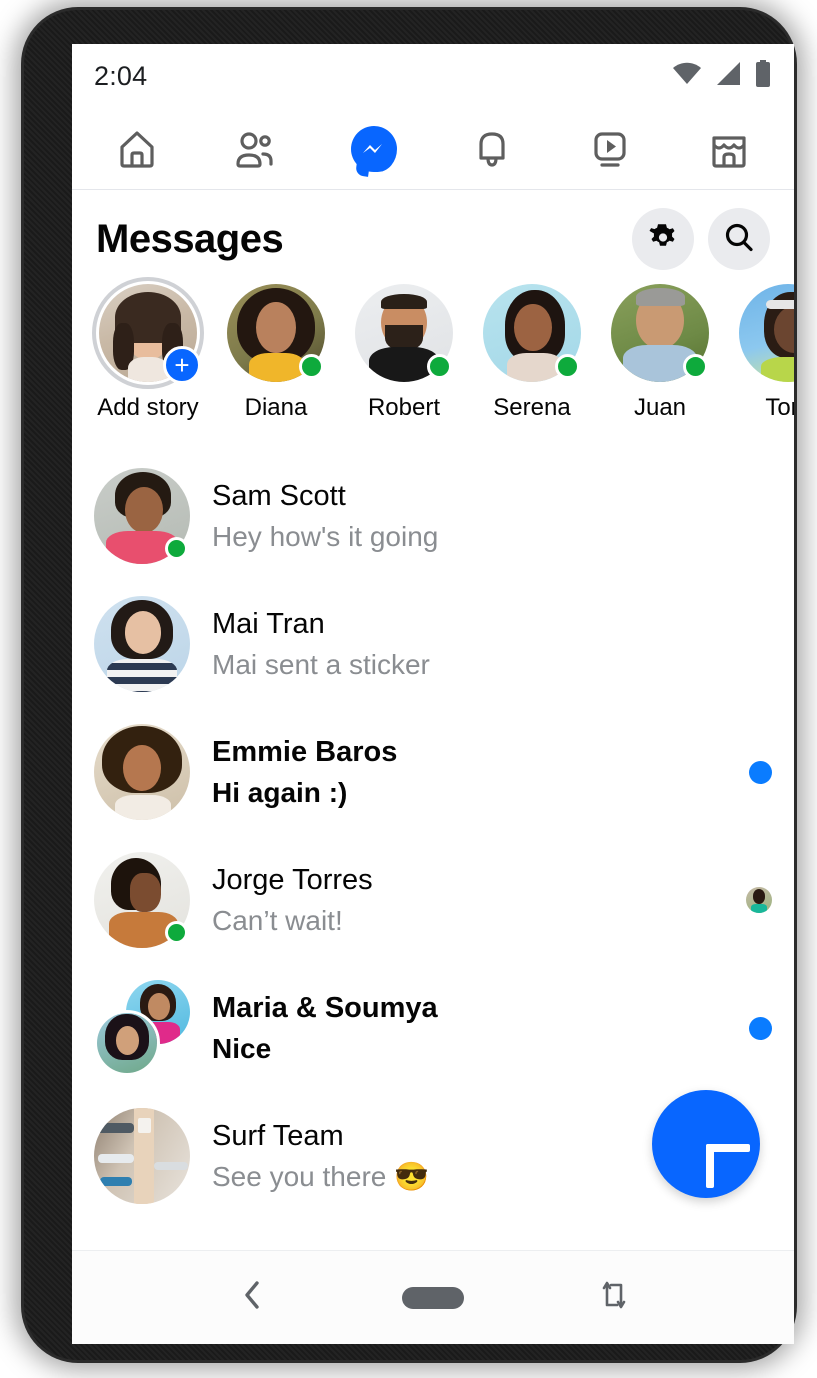  Describe the element at coordinates (280, 792) in the screenshot. I see `chat-snippet: Hi again :)` at that location.